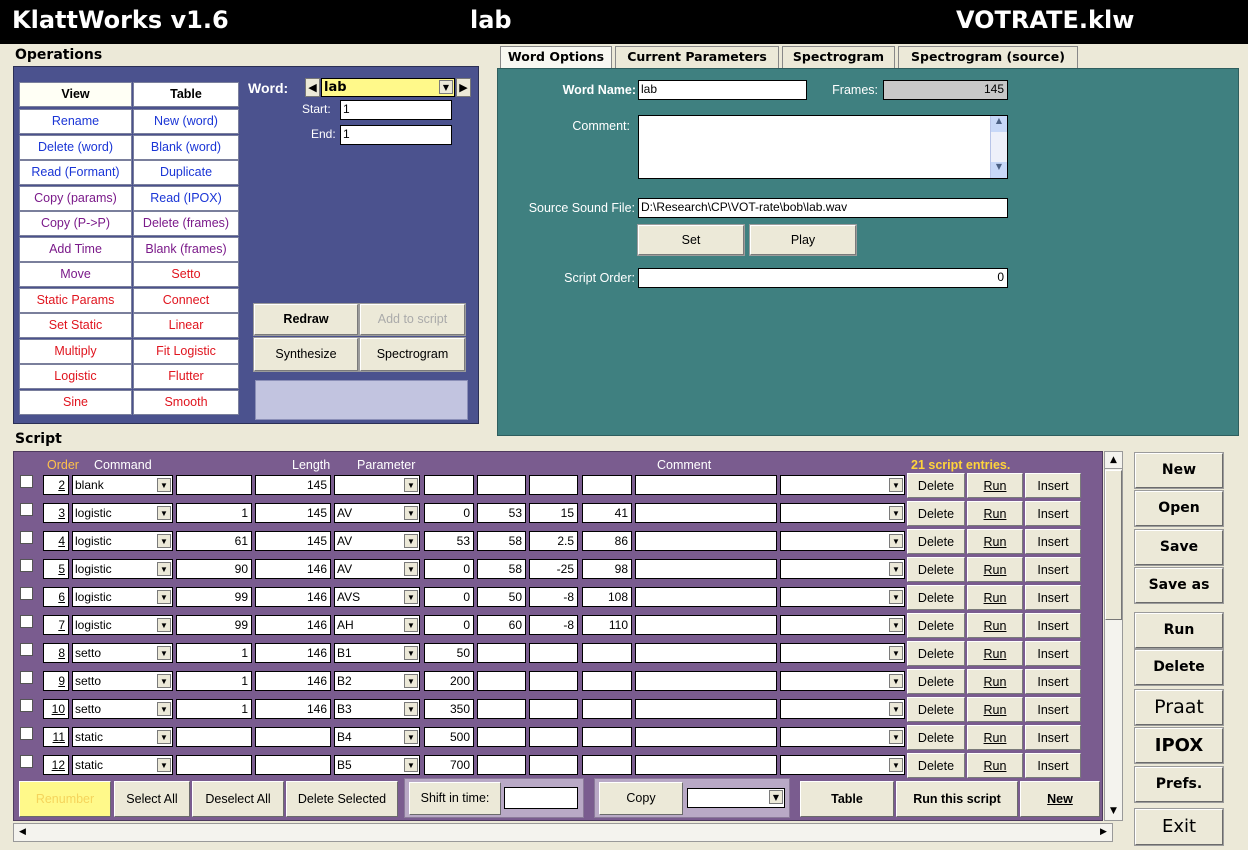 The width and height of the screenshot is (1248, 850). What do you see at coordinates (22, 832) in the screenshot?
I see `scroll-left-icon: ◀` at bounding box center [22, 832].